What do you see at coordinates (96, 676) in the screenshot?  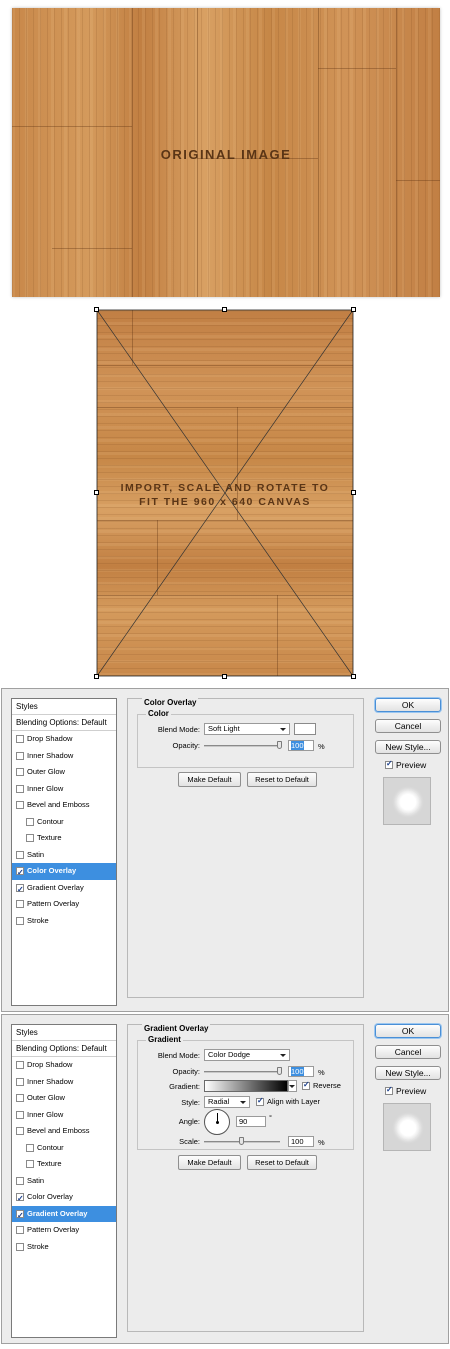 I see `transform-handle-bottom-left` at bounding box center [96, 676].